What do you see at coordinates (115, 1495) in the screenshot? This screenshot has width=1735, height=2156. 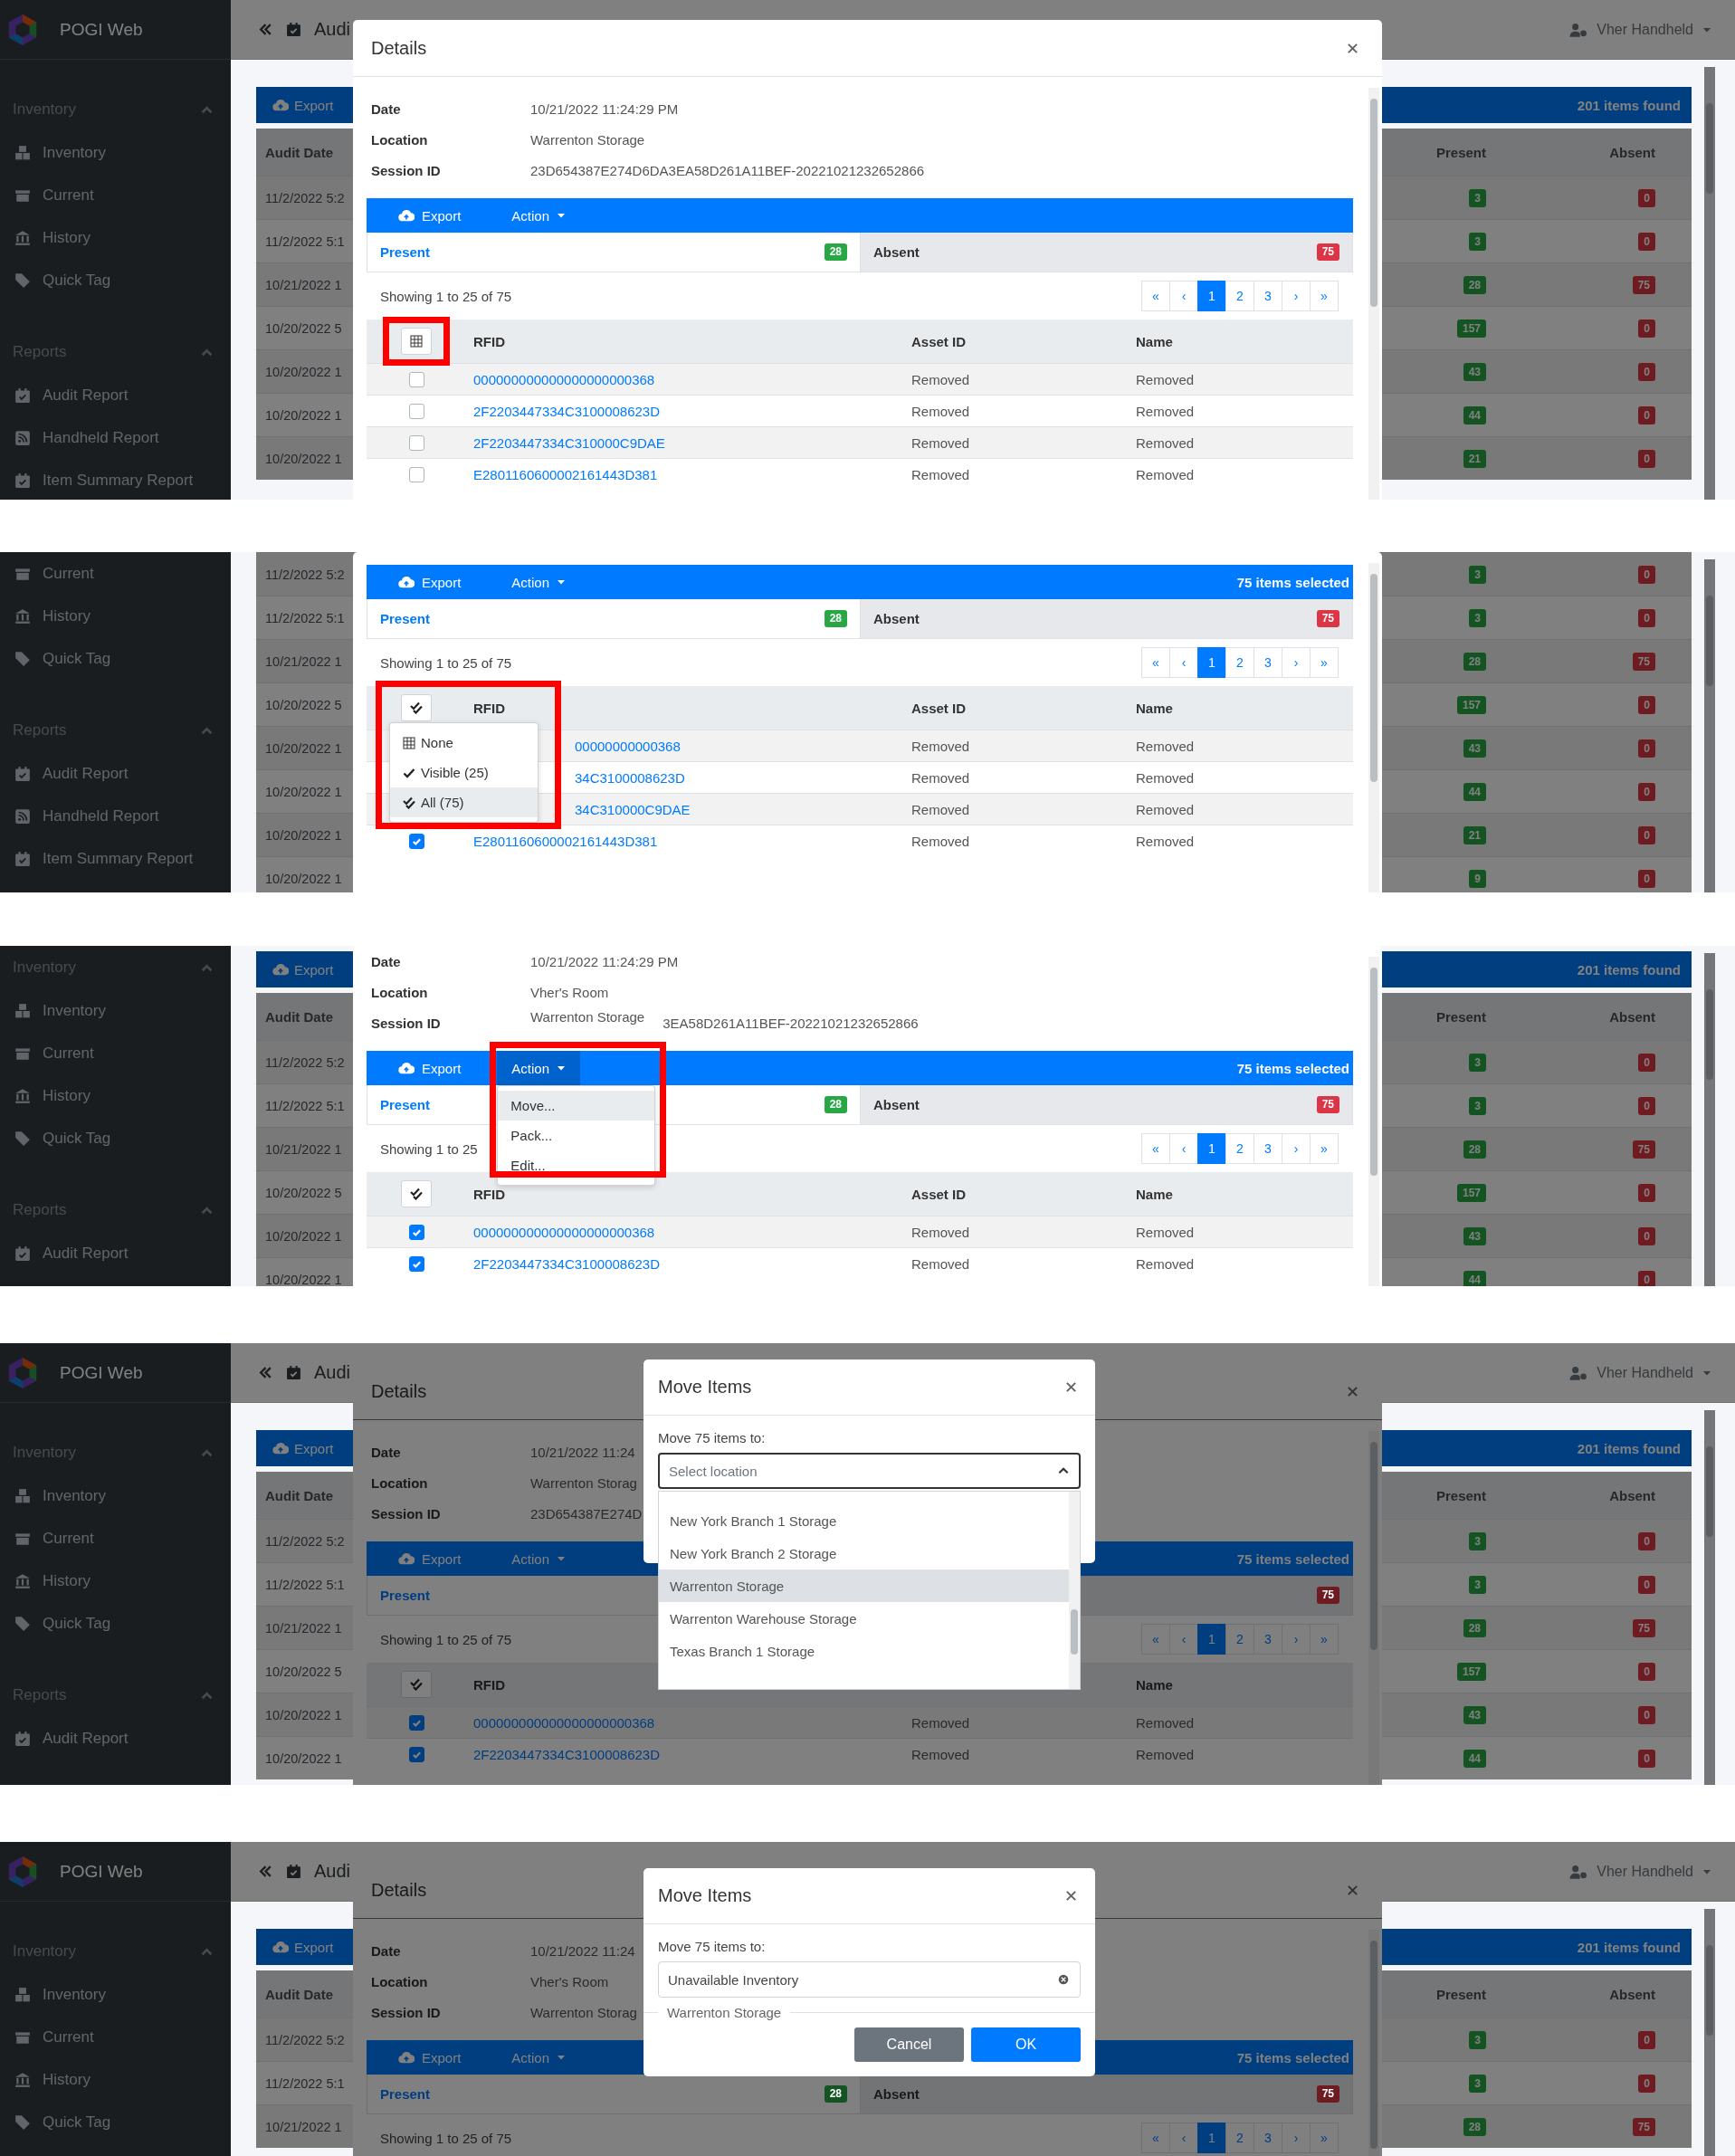 I see `sidebar-item: Inventory` at bounding box center [115, 1495].